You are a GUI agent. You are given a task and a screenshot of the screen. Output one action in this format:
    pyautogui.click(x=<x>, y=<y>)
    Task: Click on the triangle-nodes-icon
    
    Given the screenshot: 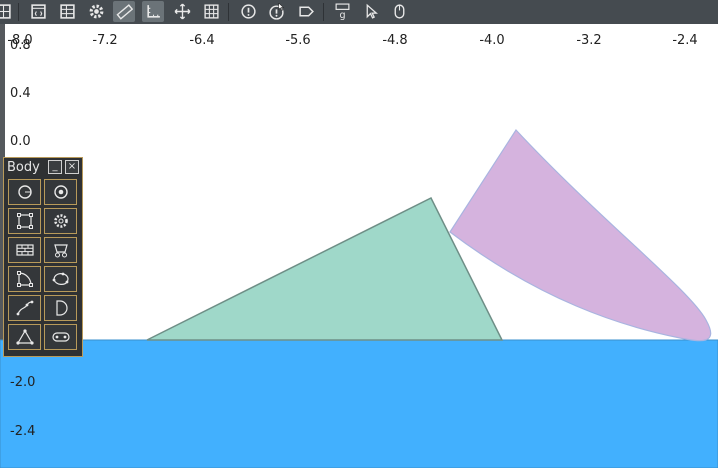 What is the action you would take?
    pyautogui.click(x=24, y=337)
    